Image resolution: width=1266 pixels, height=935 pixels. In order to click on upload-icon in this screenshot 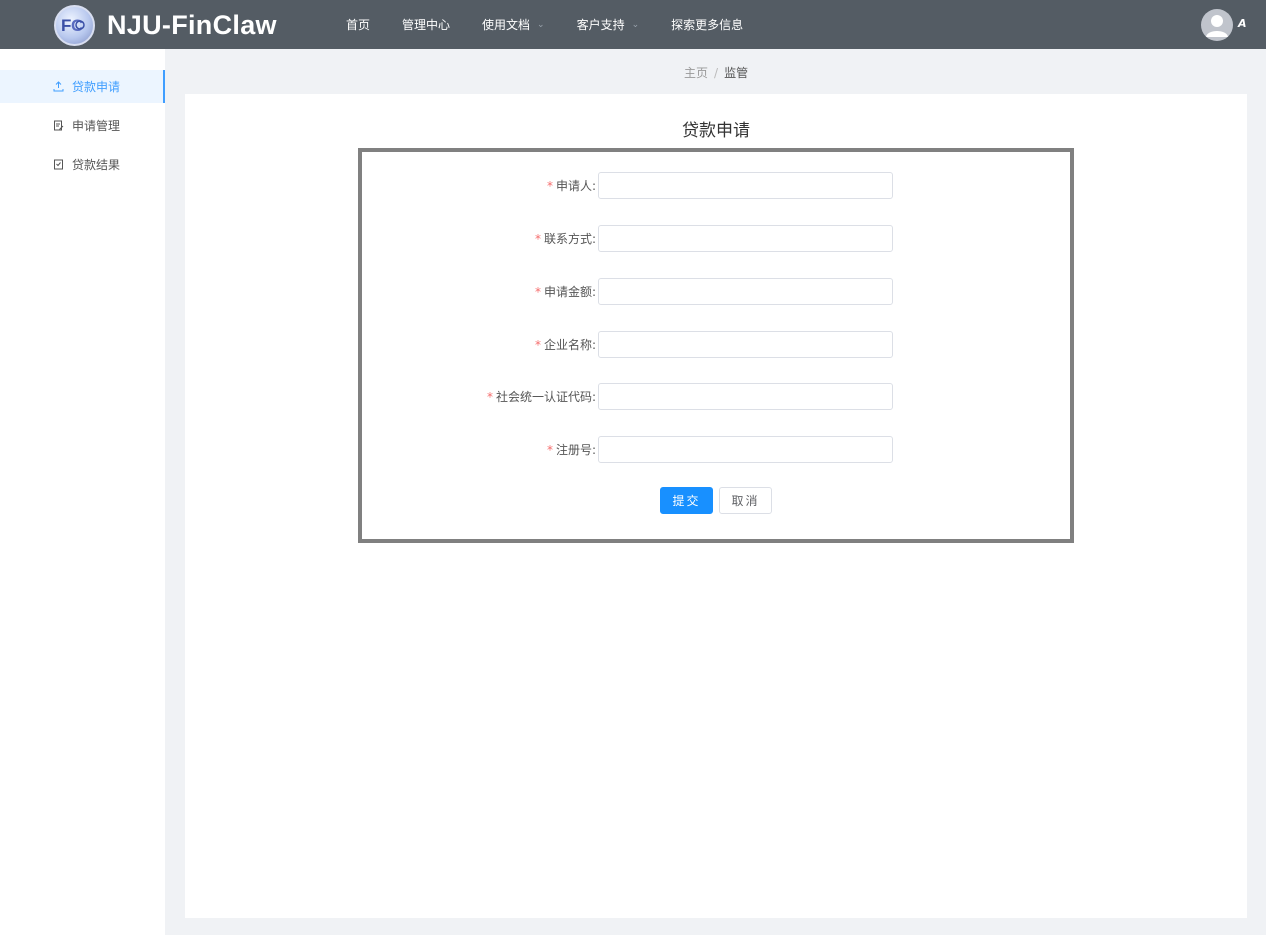, I will do `click(58, 87)`.